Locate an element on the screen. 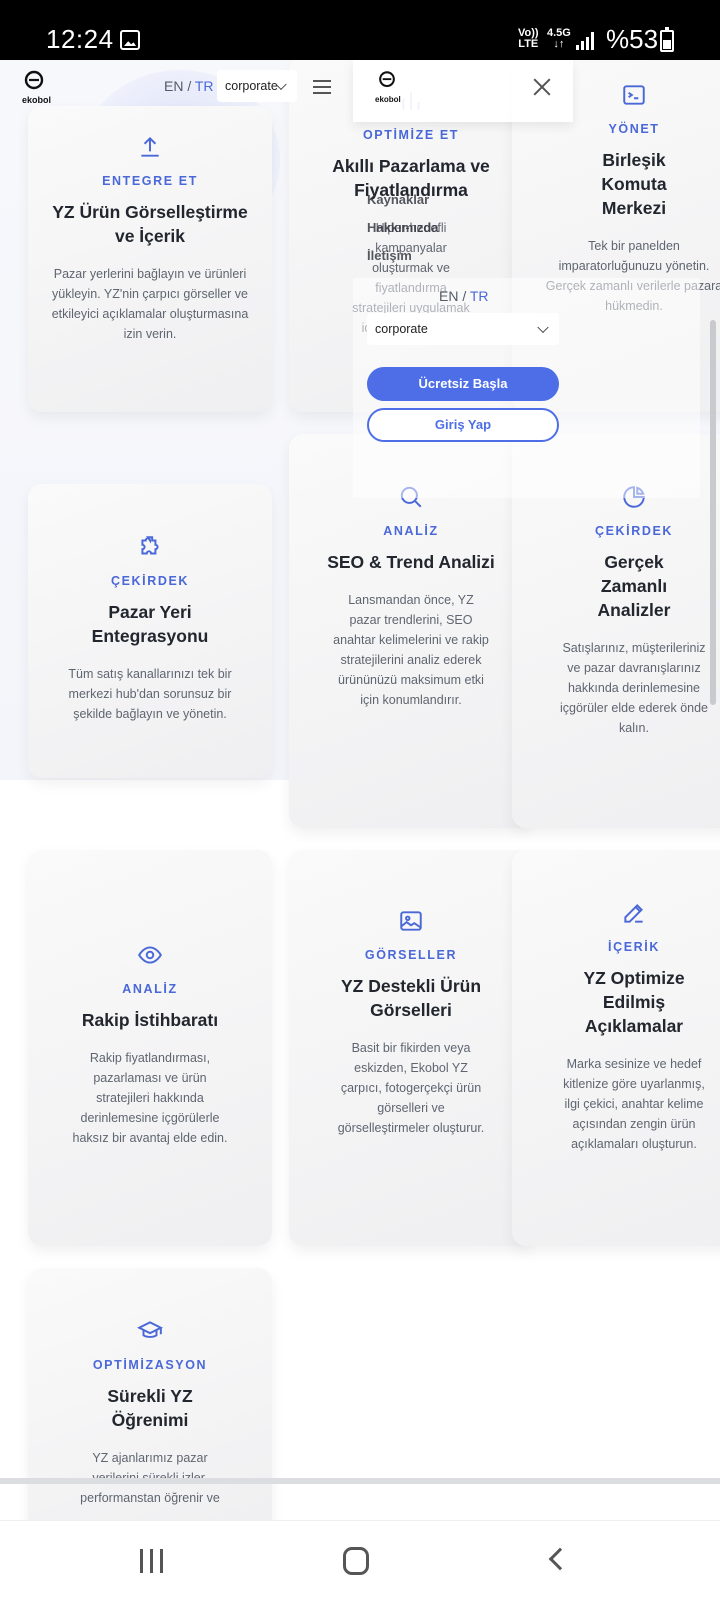 The height and width of the screenshot is (1600, 720). card-category: İÇERİK is located at coordinates (634, 947).